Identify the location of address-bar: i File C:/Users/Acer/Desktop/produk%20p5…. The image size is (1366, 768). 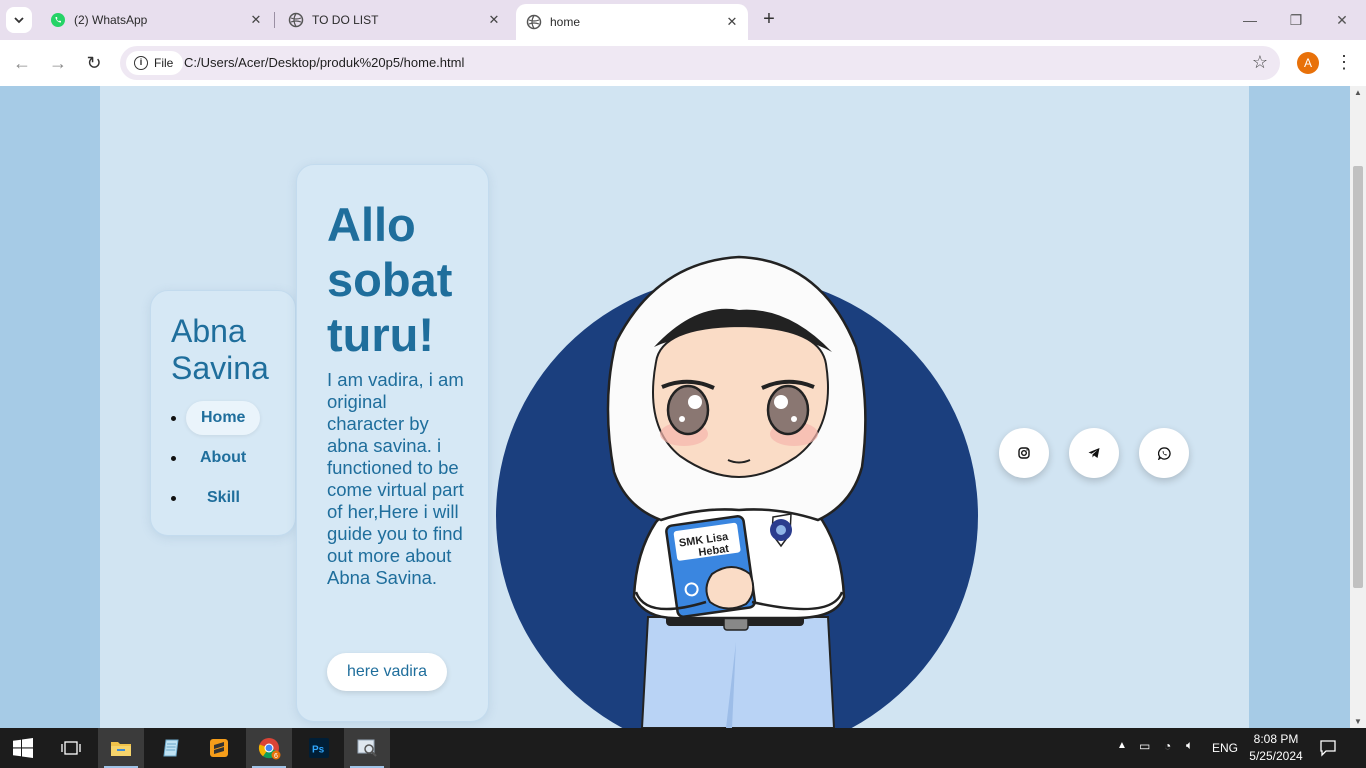
(700, 63).